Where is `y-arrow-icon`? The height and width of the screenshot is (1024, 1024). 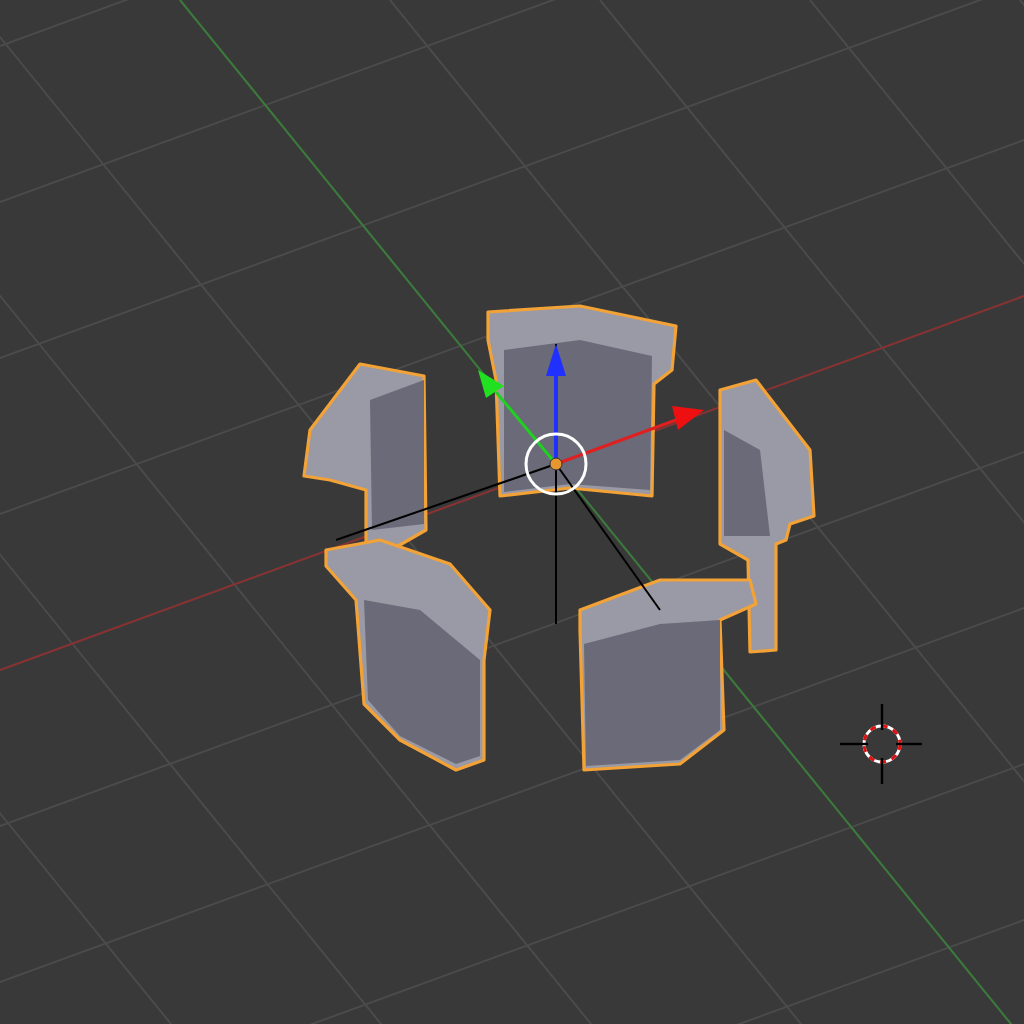 y-arrow-icon is located at coordinates (518, 417).